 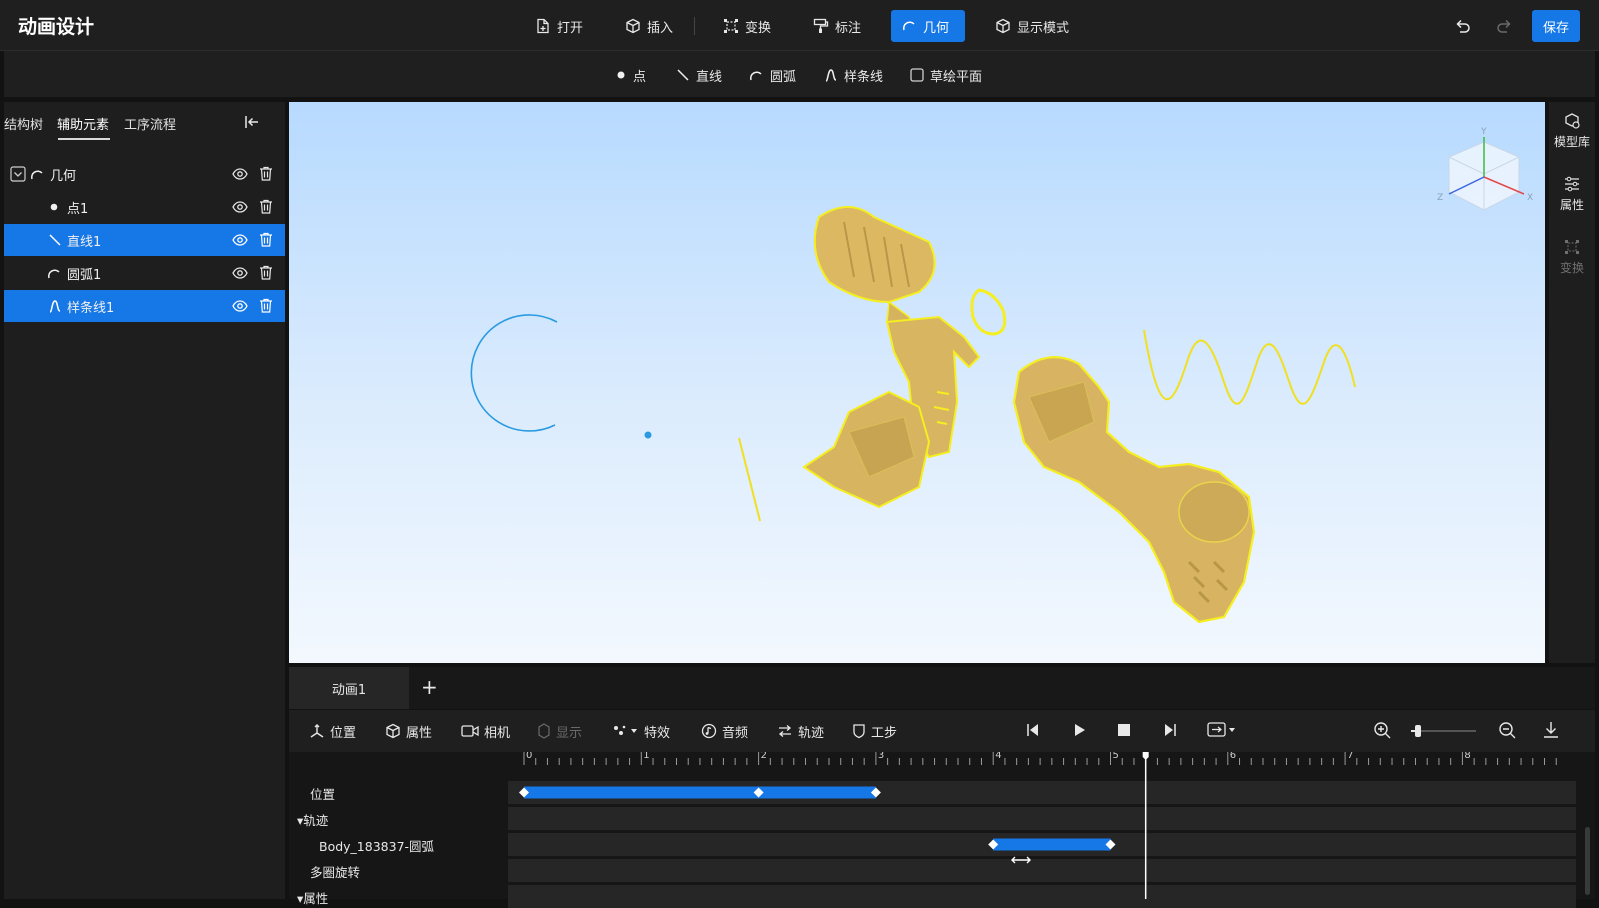 I want to click on geometry-button: 几何, so click(x=928, y=26).